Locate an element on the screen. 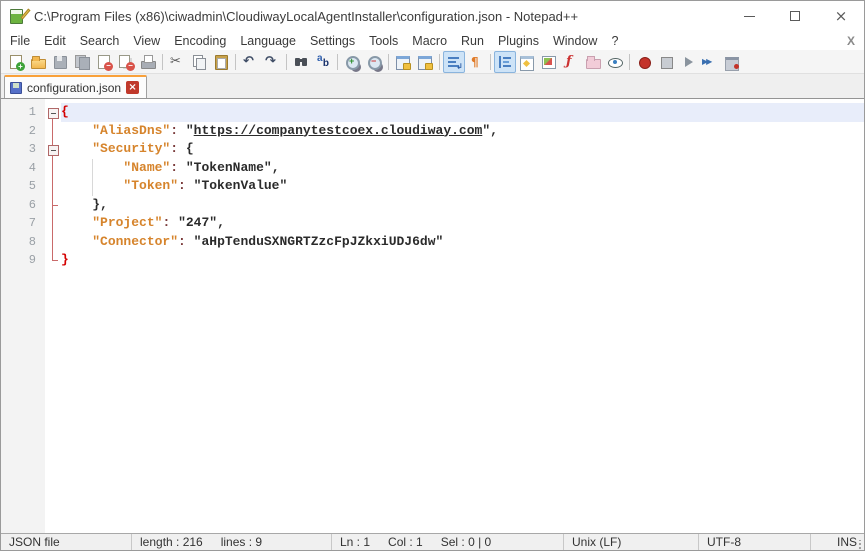  menu-help: ? is located at coordinates (614, 41).